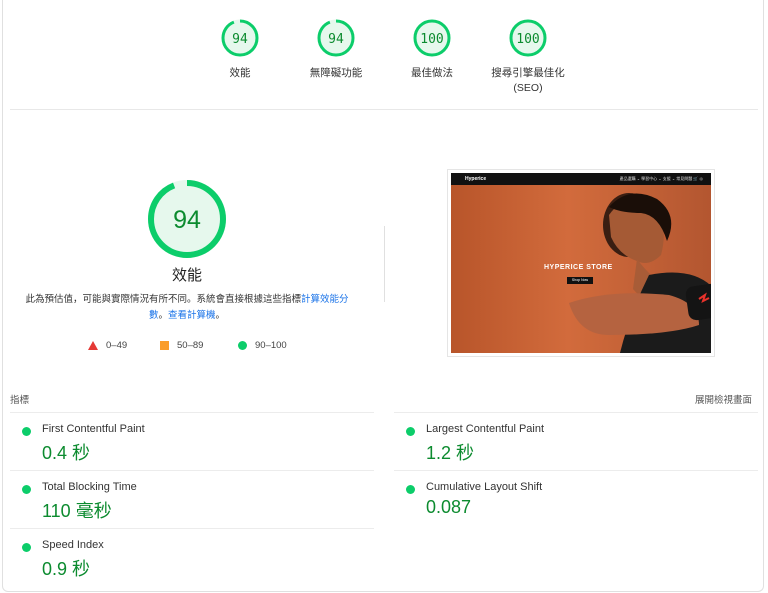 This screenshot has height=593, width=768. I want to click on legend-average: 50–89, so click(181, 345).